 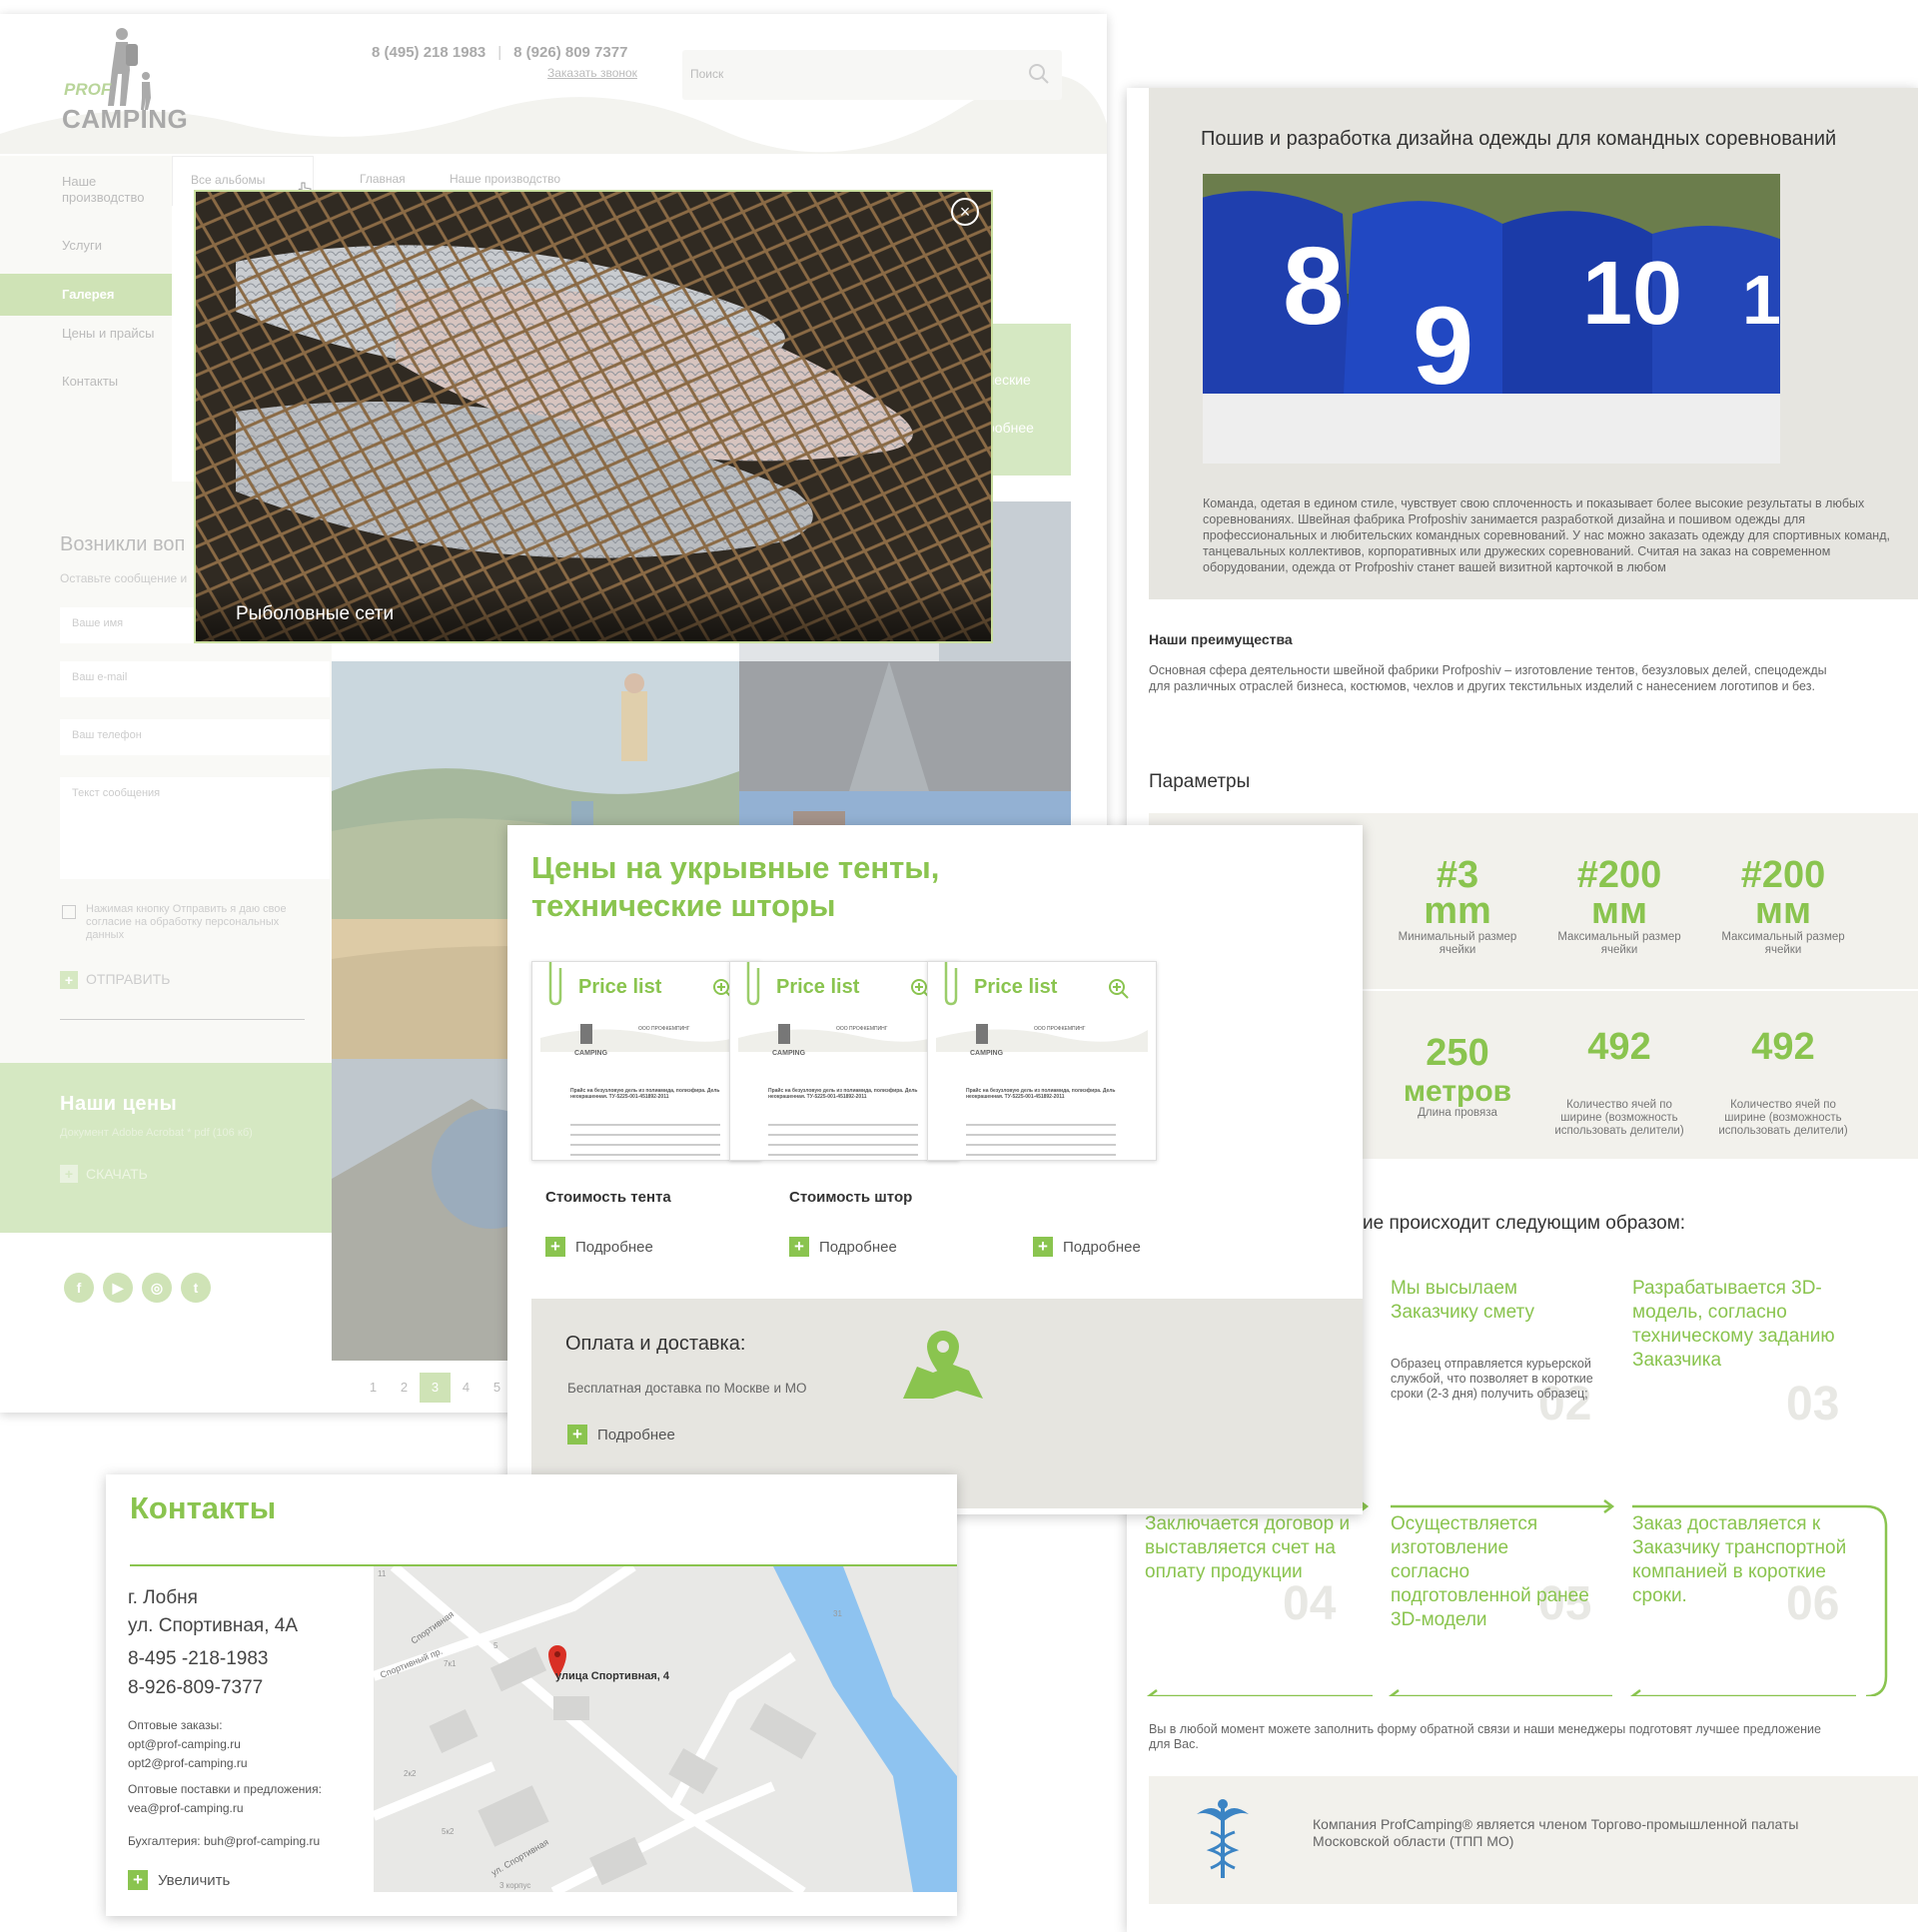 What do you see at coordinates (373, 1388) in the screenshot?
I see `page-1: 1` at bounding box center [373, 1388].